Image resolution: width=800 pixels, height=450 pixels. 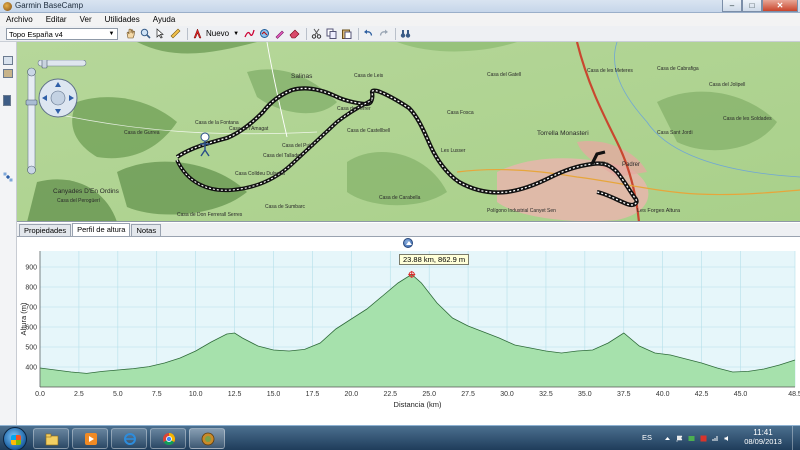 I want to click on volume-icon, so click(x=727, y=438).